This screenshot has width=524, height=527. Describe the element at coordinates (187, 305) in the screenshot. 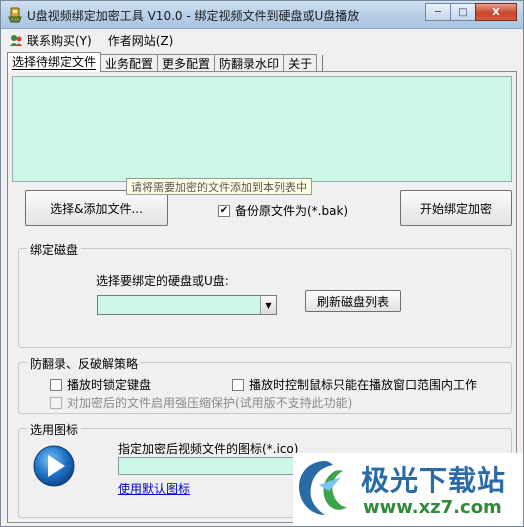

I see `disk-select: ▼` at that location.